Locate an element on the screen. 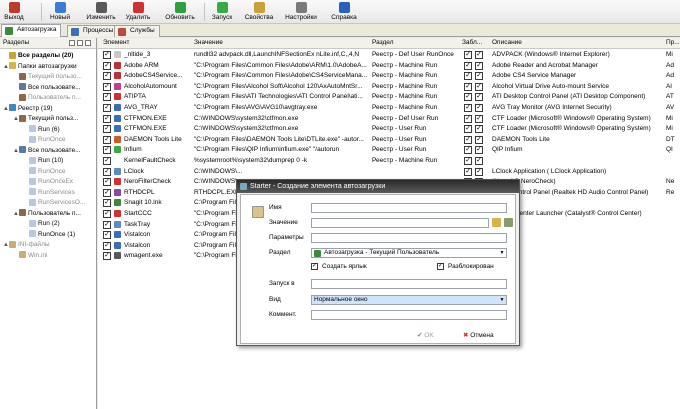 The image size is (680, 409). edit-button: Изменить is located at coordinates (101, 12).